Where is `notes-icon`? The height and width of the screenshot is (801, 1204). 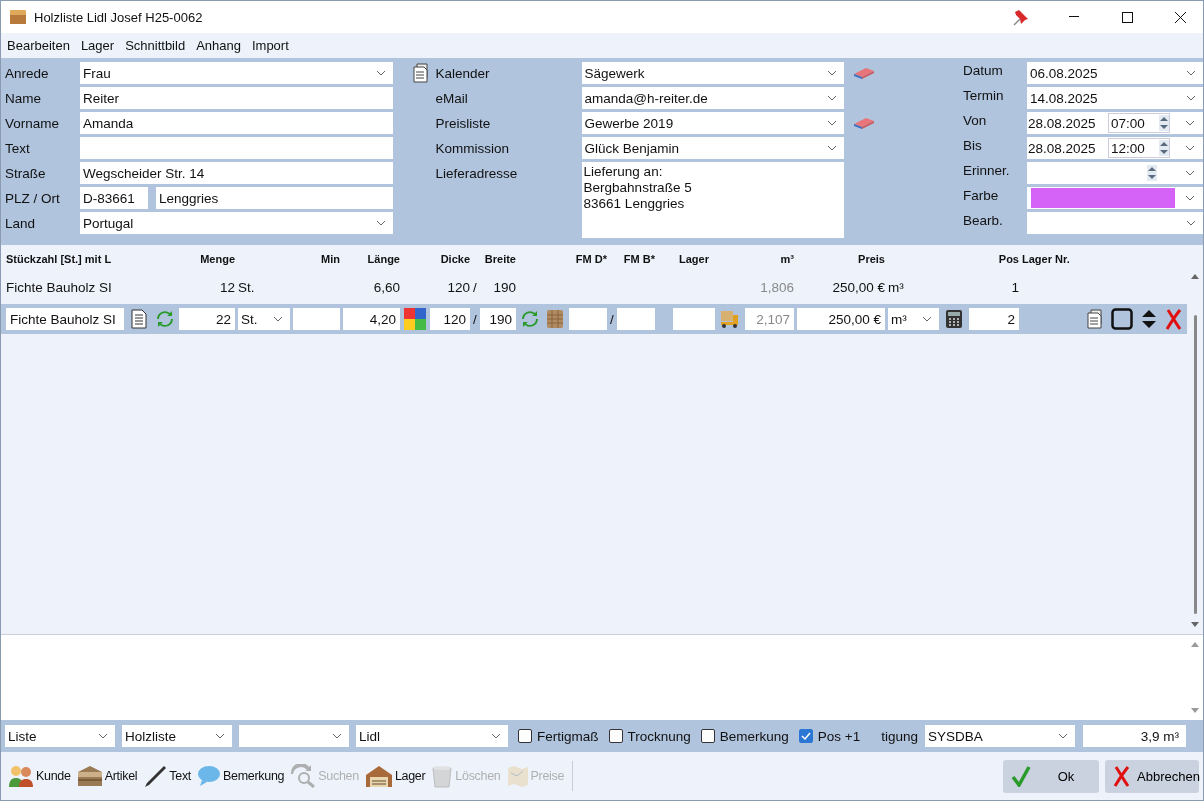 notes-icon is located at coordinates (421, 73).